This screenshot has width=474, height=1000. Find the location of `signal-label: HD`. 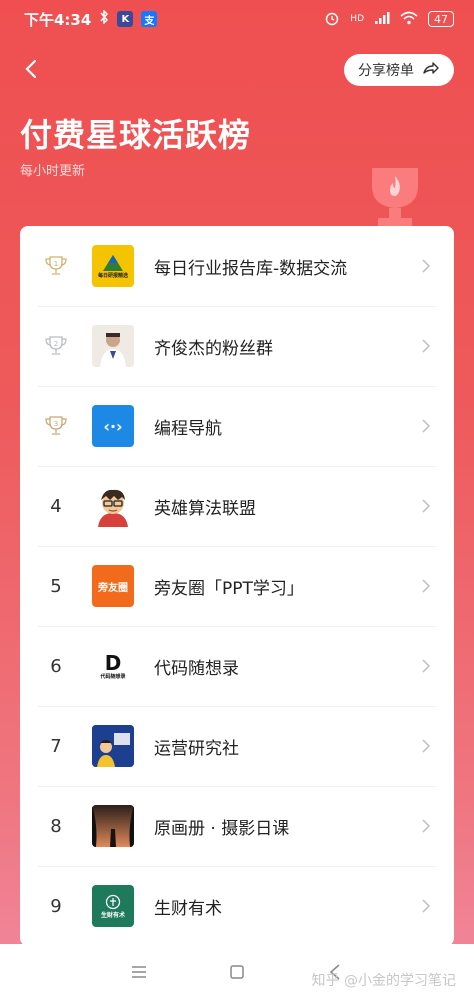

signal-label: HD is located at coordinates (357, 19).